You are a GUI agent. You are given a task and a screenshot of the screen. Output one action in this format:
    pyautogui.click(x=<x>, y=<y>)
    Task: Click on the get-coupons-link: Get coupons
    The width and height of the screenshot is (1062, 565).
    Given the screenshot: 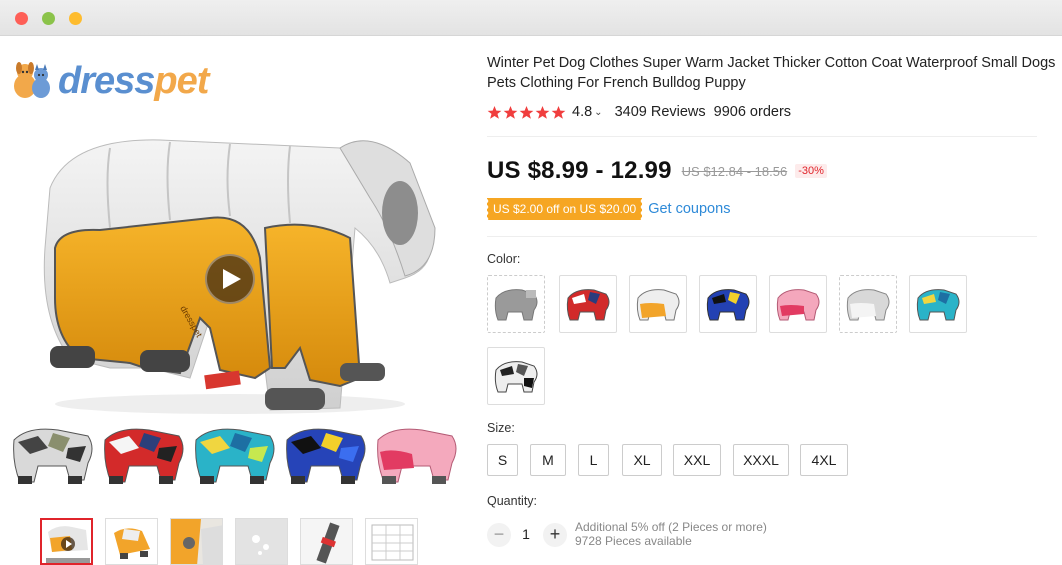 What is the action you would take?
    pyautogui.click(x=689, y=209)
    